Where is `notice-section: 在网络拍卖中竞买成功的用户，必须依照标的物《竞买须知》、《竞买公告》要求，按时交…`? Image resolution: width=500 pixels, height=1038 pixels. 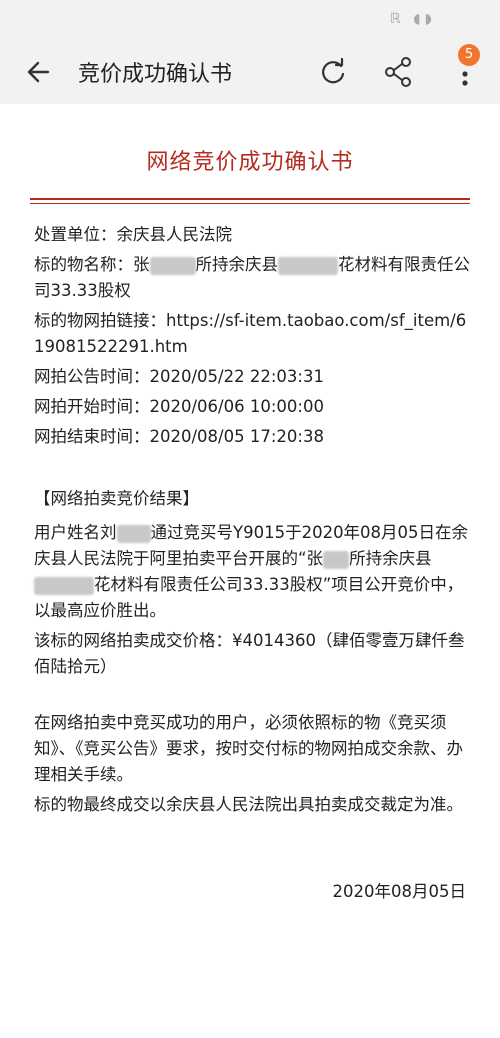 notice-section: 在网络拍卖中竞买成功的用户，必须依照标的物《竞买须知》、《竞买公告》要求，按时交… is located at coordinates (253, 764).